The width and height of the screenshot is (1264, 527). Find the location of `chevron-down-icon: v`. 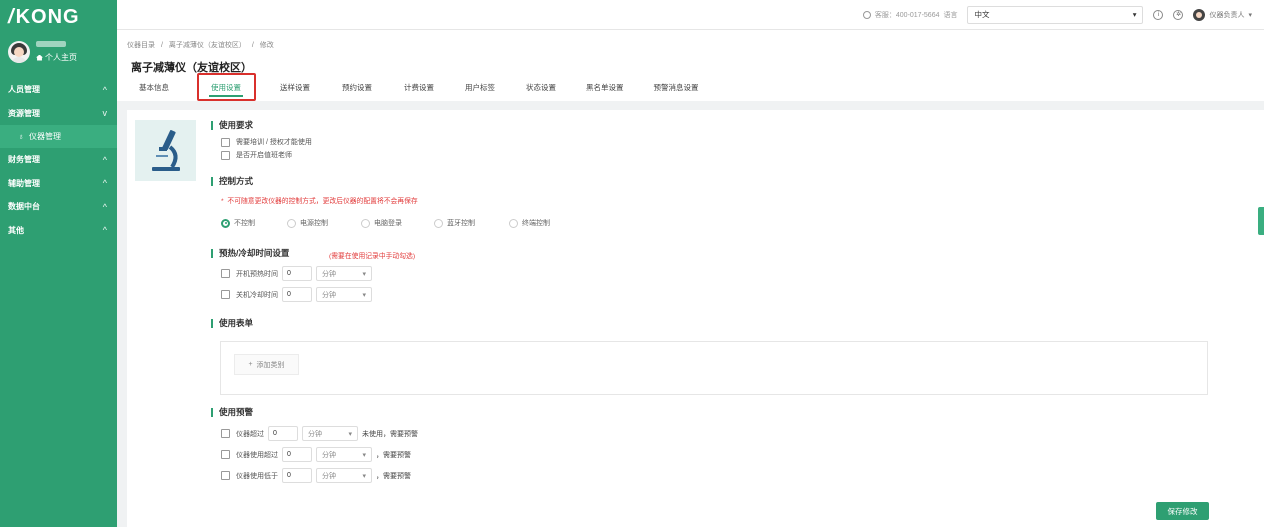

chevron-down-icon: v is located at coordinates (105, 113).